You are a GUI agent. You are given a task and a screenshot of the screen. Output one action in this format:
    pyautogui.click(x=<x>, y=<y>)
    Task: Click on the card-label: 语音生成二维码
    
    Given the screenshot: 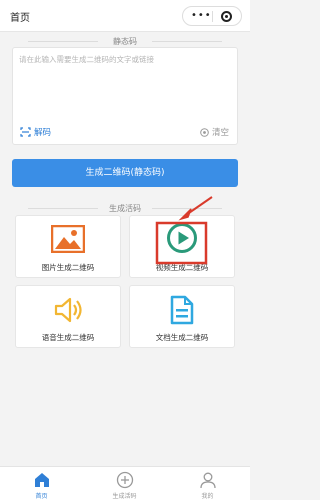 What is the action you would take?
    pyautogui.click(x=68, y=337)
    